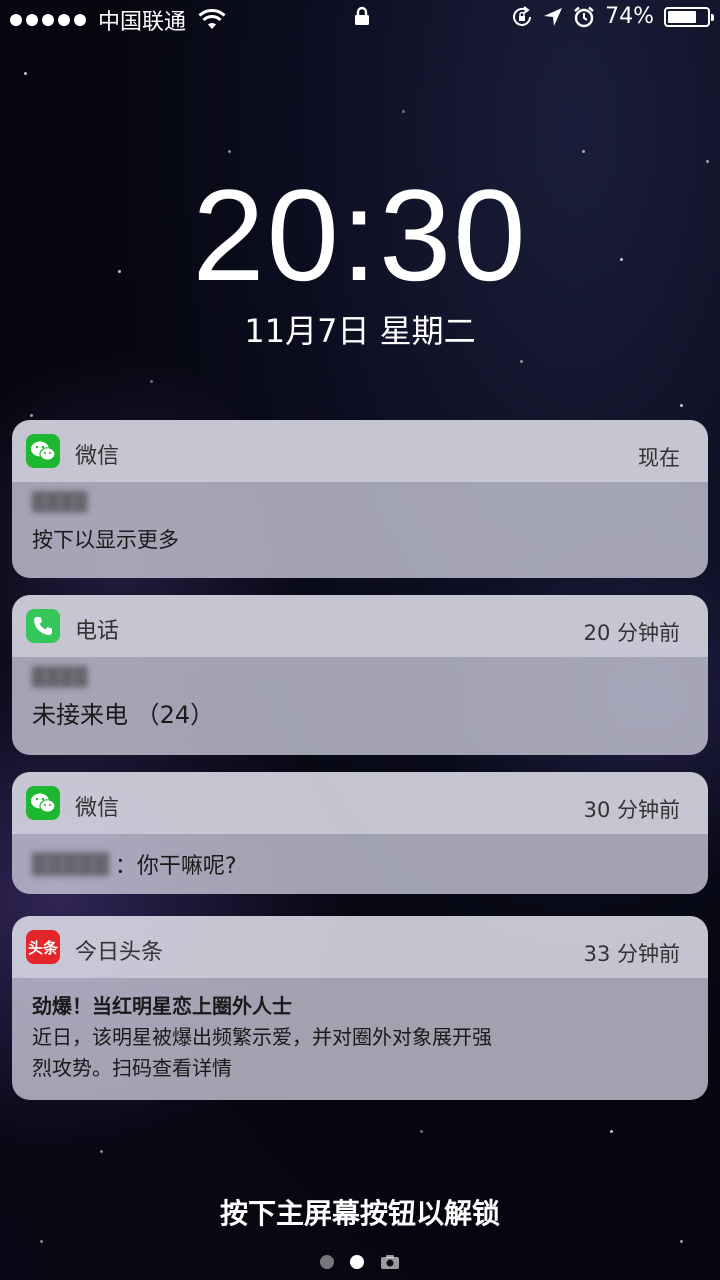 The height and width of the screenshot is (1280, 720). I want to click on lock-icon, so click(362, 15).